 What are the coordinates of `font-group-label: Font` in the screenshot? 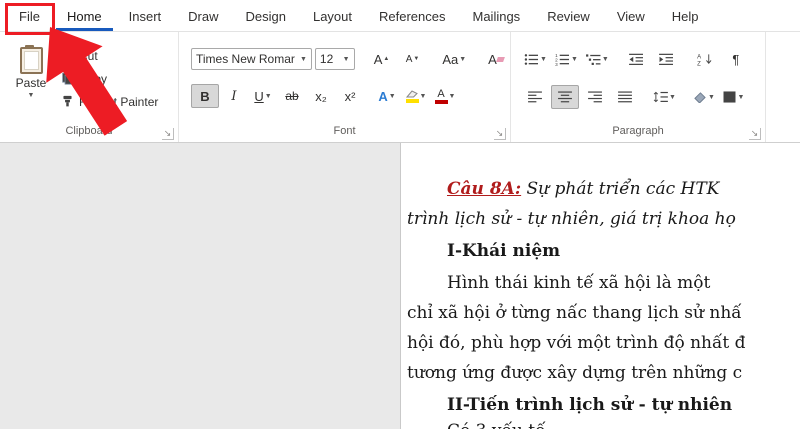 It's located at (344, 131).